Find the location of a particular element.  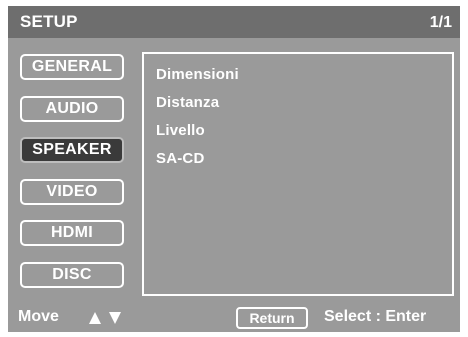

option-dimensioni: Dimensioni is located at coordinates (197, 74).